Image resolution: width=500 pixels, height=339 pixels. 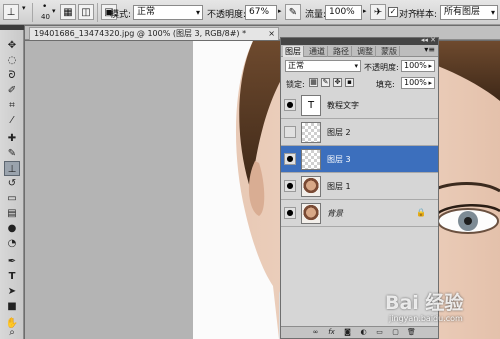 I want to click on collapse-icon: ◂◂ ✕, so click(x=428, y=40).